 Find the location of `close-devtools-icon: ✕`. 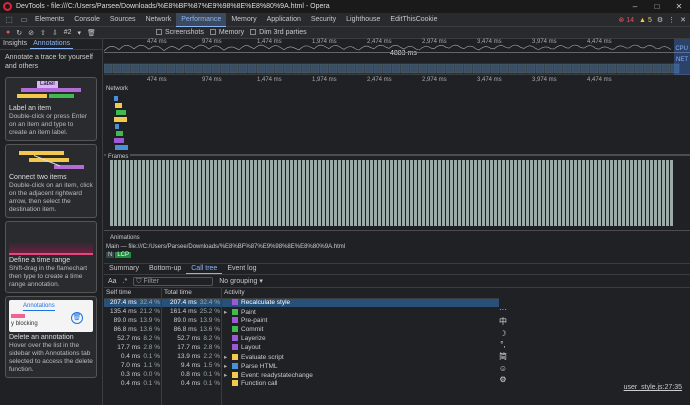

close-devtools-icon: ✕ is located at coordinates (683, 20).